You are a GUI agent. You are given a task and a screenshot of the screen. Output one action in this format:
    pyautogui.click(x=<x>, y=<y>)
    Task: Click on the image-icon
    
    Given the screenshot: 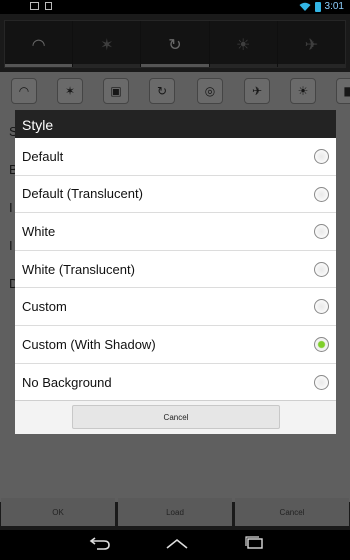 What is the action you would take?
    pyautogui.click(x=34, y=6)
    